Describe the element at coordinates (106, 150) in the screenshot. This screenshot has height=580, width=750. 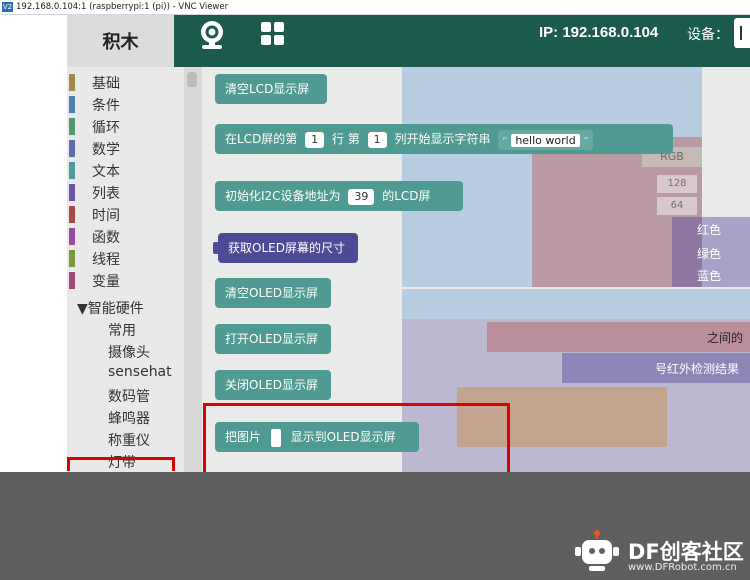
I see `category-label: 数学` at that location.